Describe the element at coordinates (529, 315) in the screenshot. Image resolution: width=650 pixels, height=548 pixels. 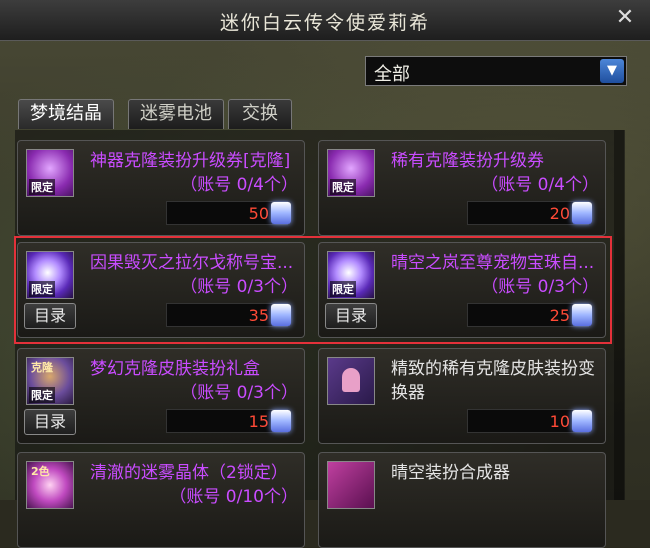
I see `price-bar: 25` at that location.